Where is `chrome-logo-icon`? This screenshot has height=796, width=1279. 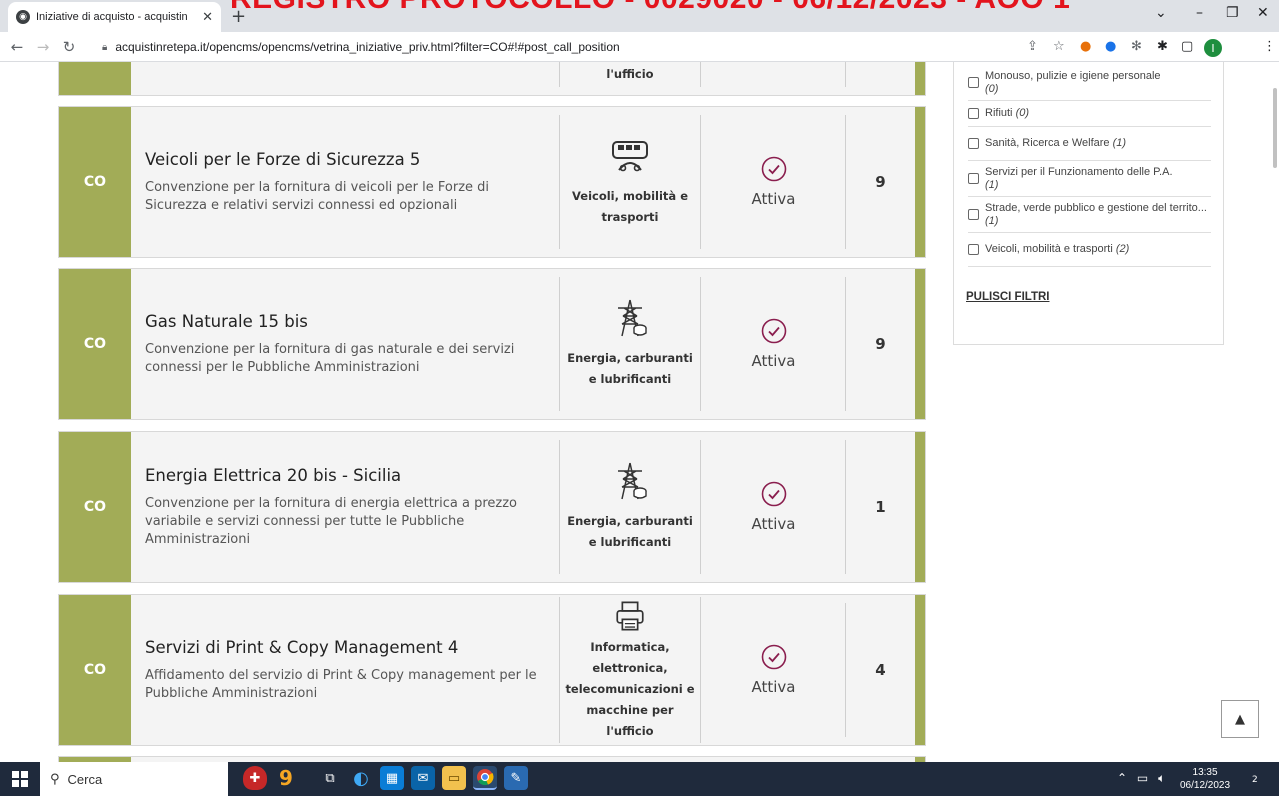
chrome-logo-icon is located at coordinates (485, 777).